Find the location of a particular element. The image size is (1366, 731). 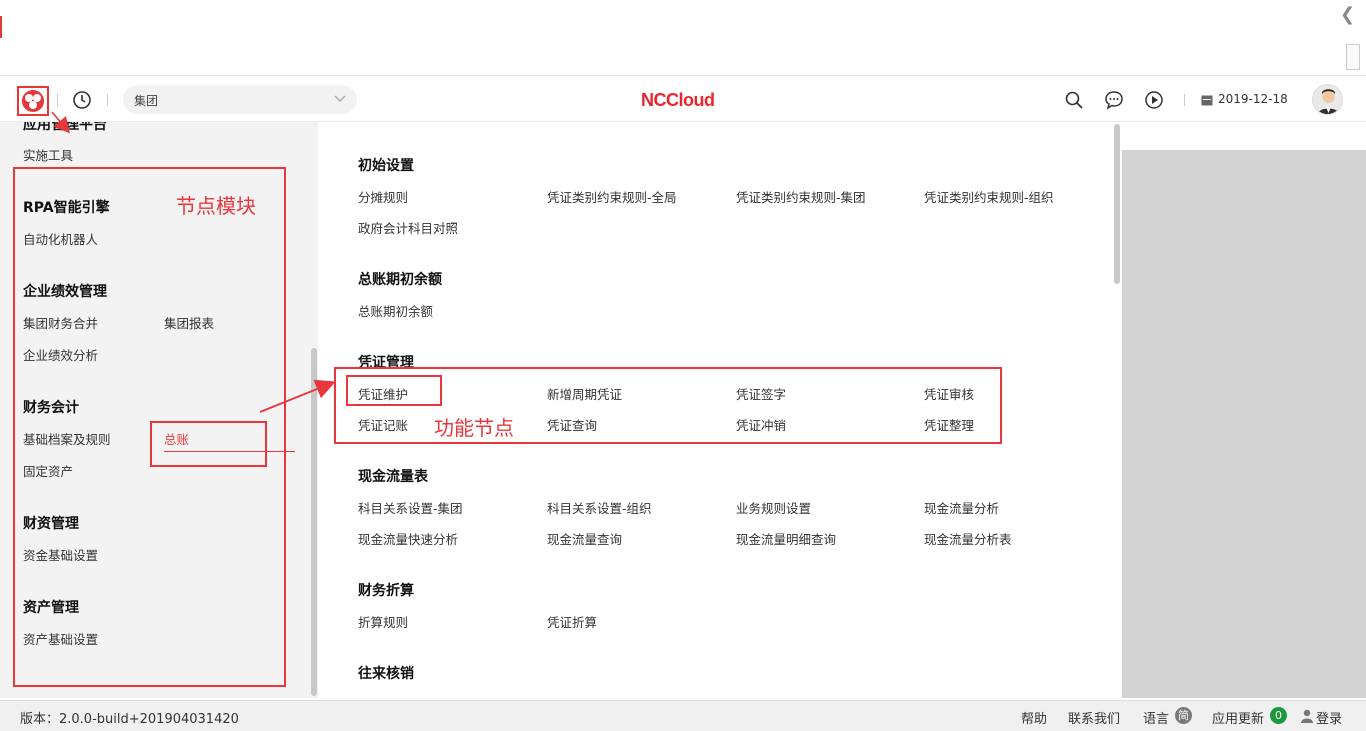

user-avatar-icon is located at coordinates (1328, 101).